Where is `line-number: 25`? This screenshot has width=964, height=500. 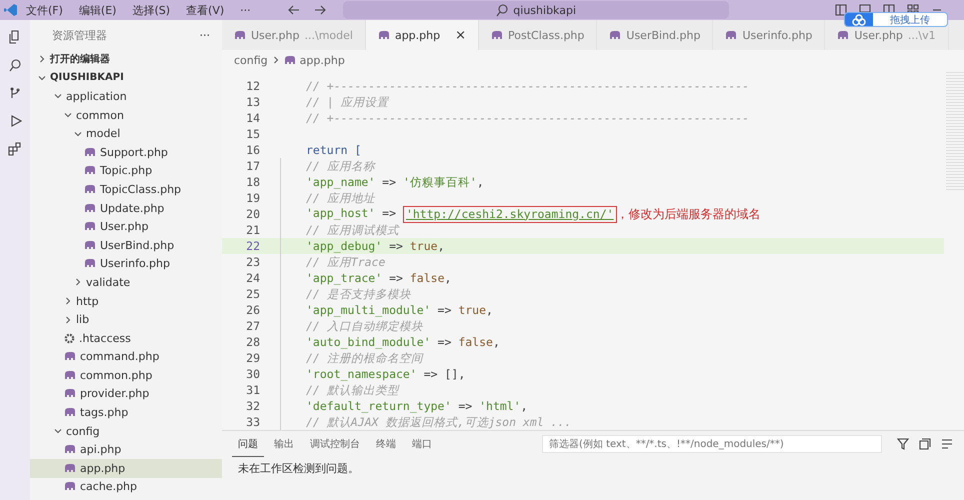
line-number: 25 is located at coordinates (253, 294).